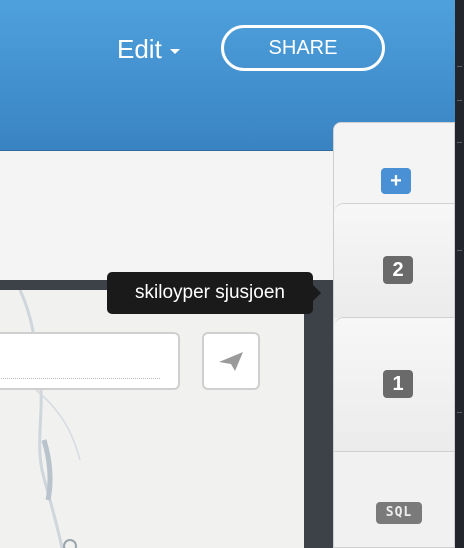 Image resolution: width=464 pixels, height=548 pixels. Describe the element at coordinates (303, 48) in the screenshot. I see `share-button: SHARE` at that location.